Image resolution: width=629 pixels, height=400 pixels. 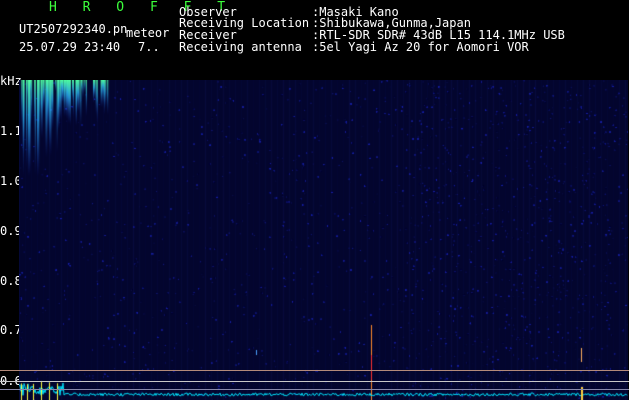 What do you see at coordinates (240, 47) in the screenshot?
I see `antenna-label: Receiving antenna` at bounding box center [240, 47].